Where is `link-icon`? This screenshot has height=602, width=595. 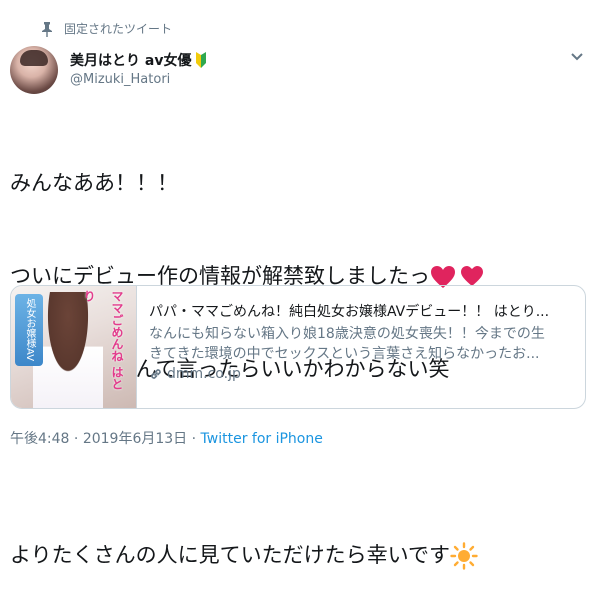 link-icon is located at coordinates (156, 374).